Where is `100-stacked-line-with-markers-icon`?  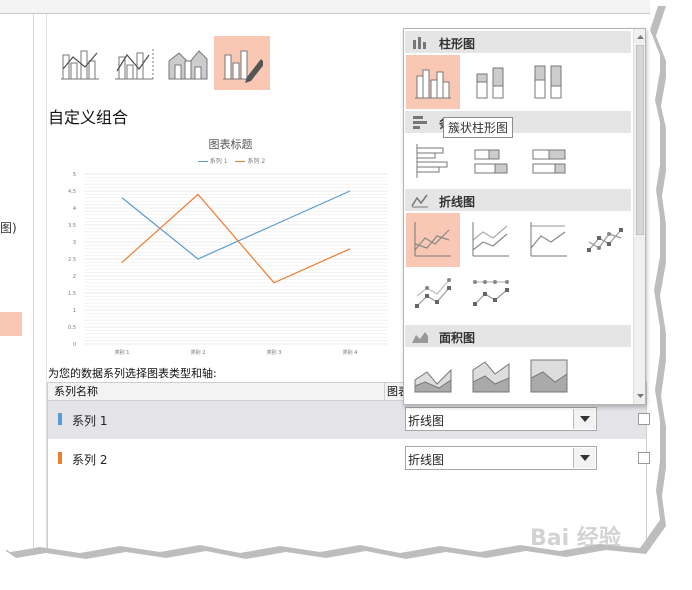 100-stacked-line-with-markers-icon is located at coordinates (491, 293).